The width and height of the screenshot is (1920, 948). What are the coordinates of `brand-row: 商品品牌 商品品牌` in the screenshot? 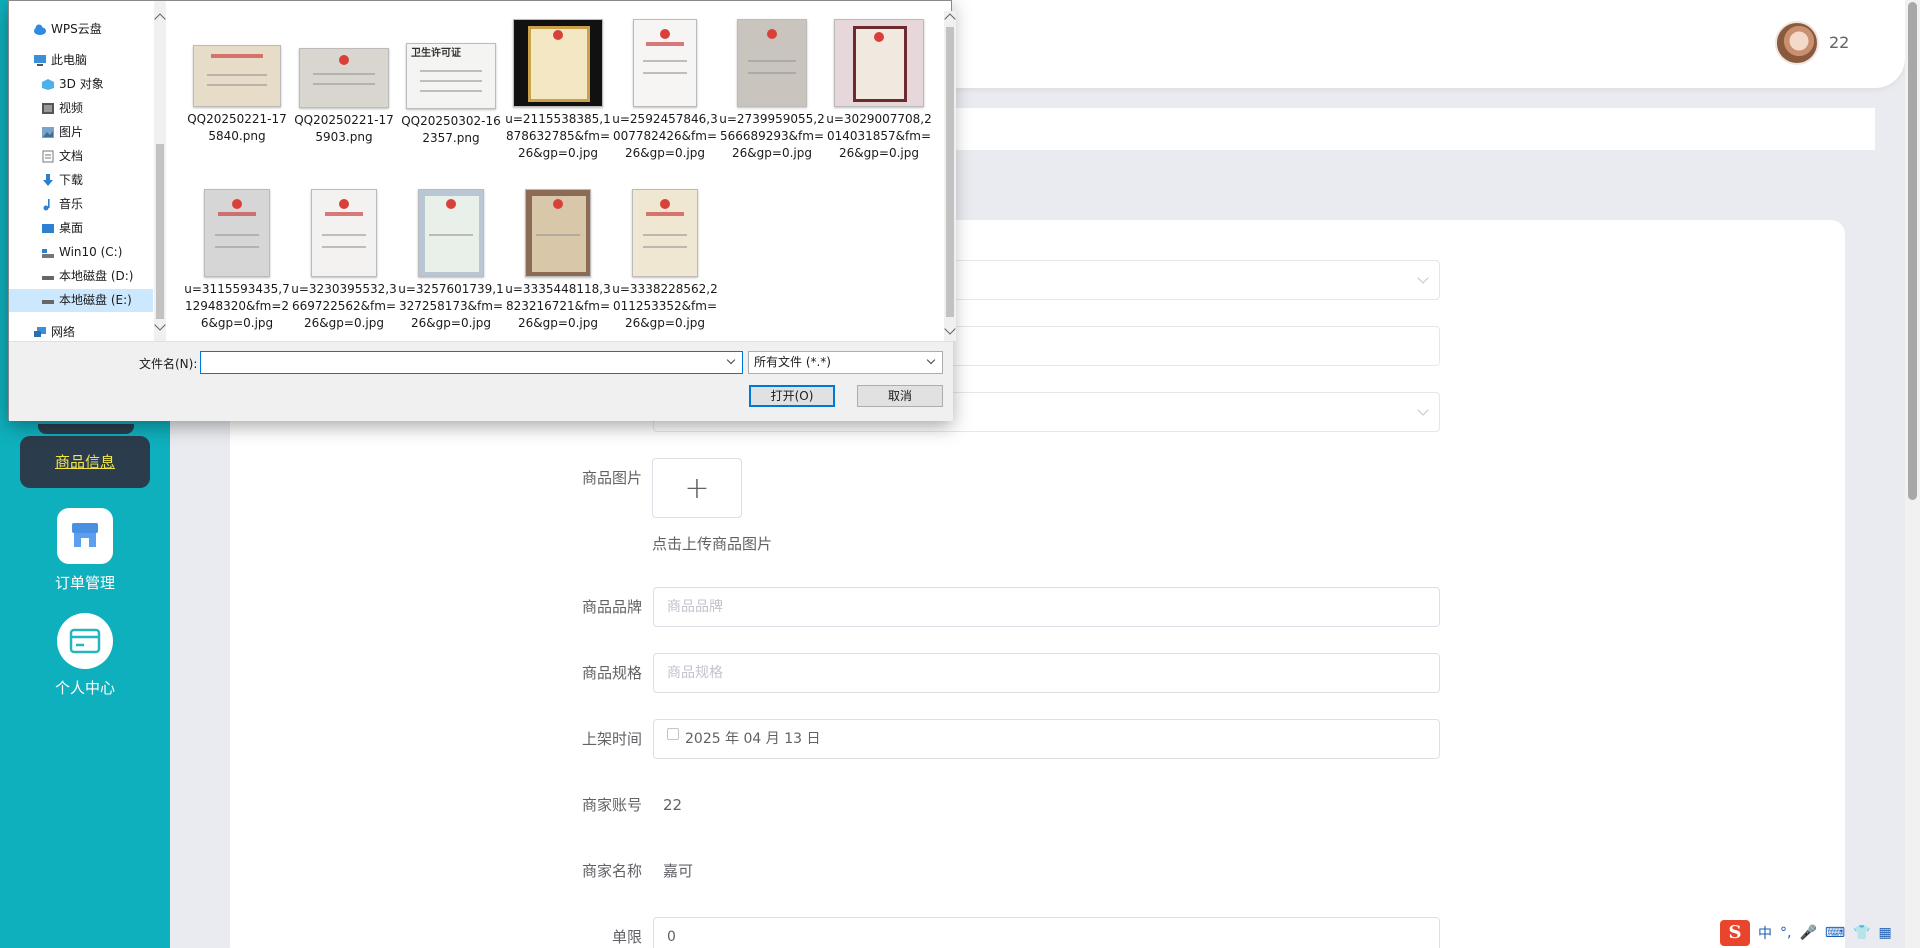 It's located at (1000, 607).